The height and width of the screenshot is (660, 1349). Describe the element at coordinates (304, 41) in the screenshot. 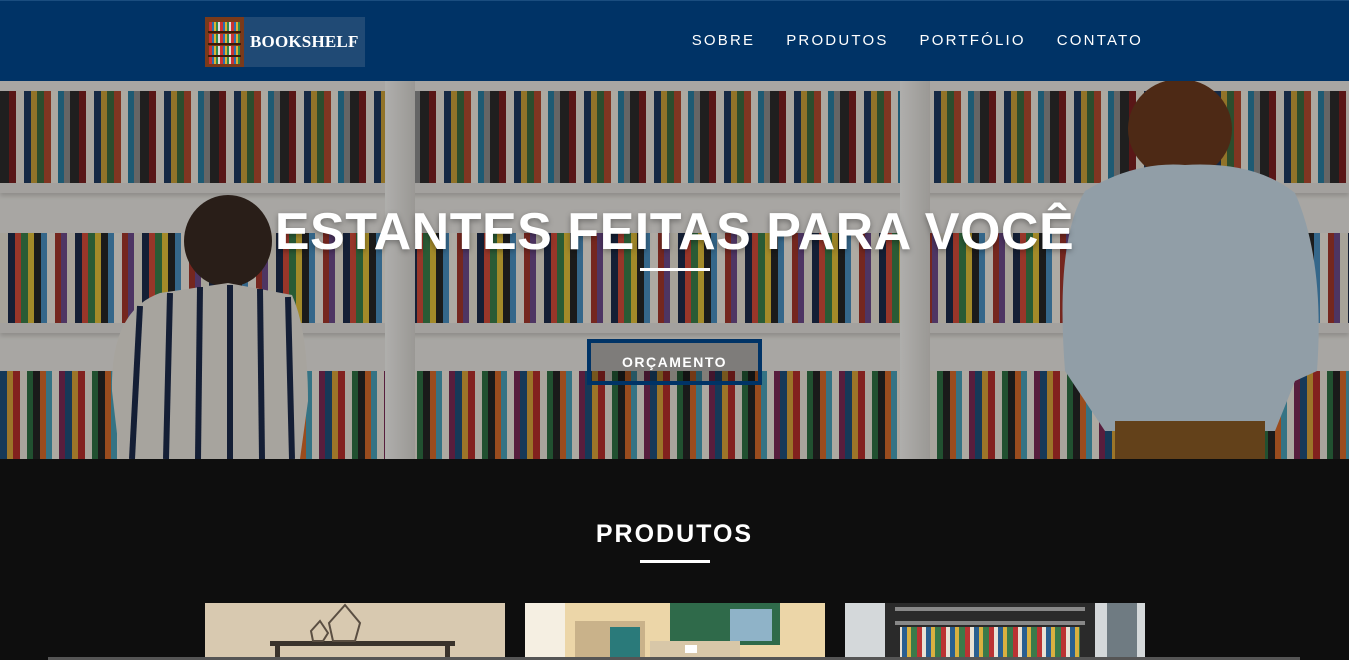

I see `brand-name: BOOKSHELF` at that location.